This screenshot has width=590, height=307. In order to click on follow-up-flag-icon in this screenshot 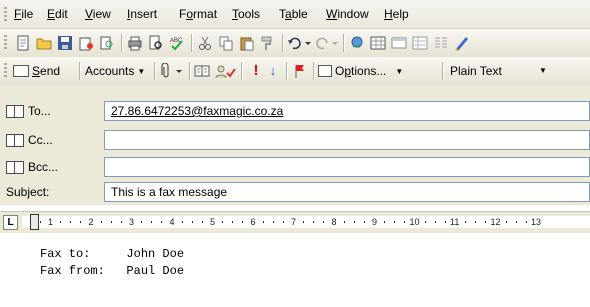, I will do `click(300, 71)`.